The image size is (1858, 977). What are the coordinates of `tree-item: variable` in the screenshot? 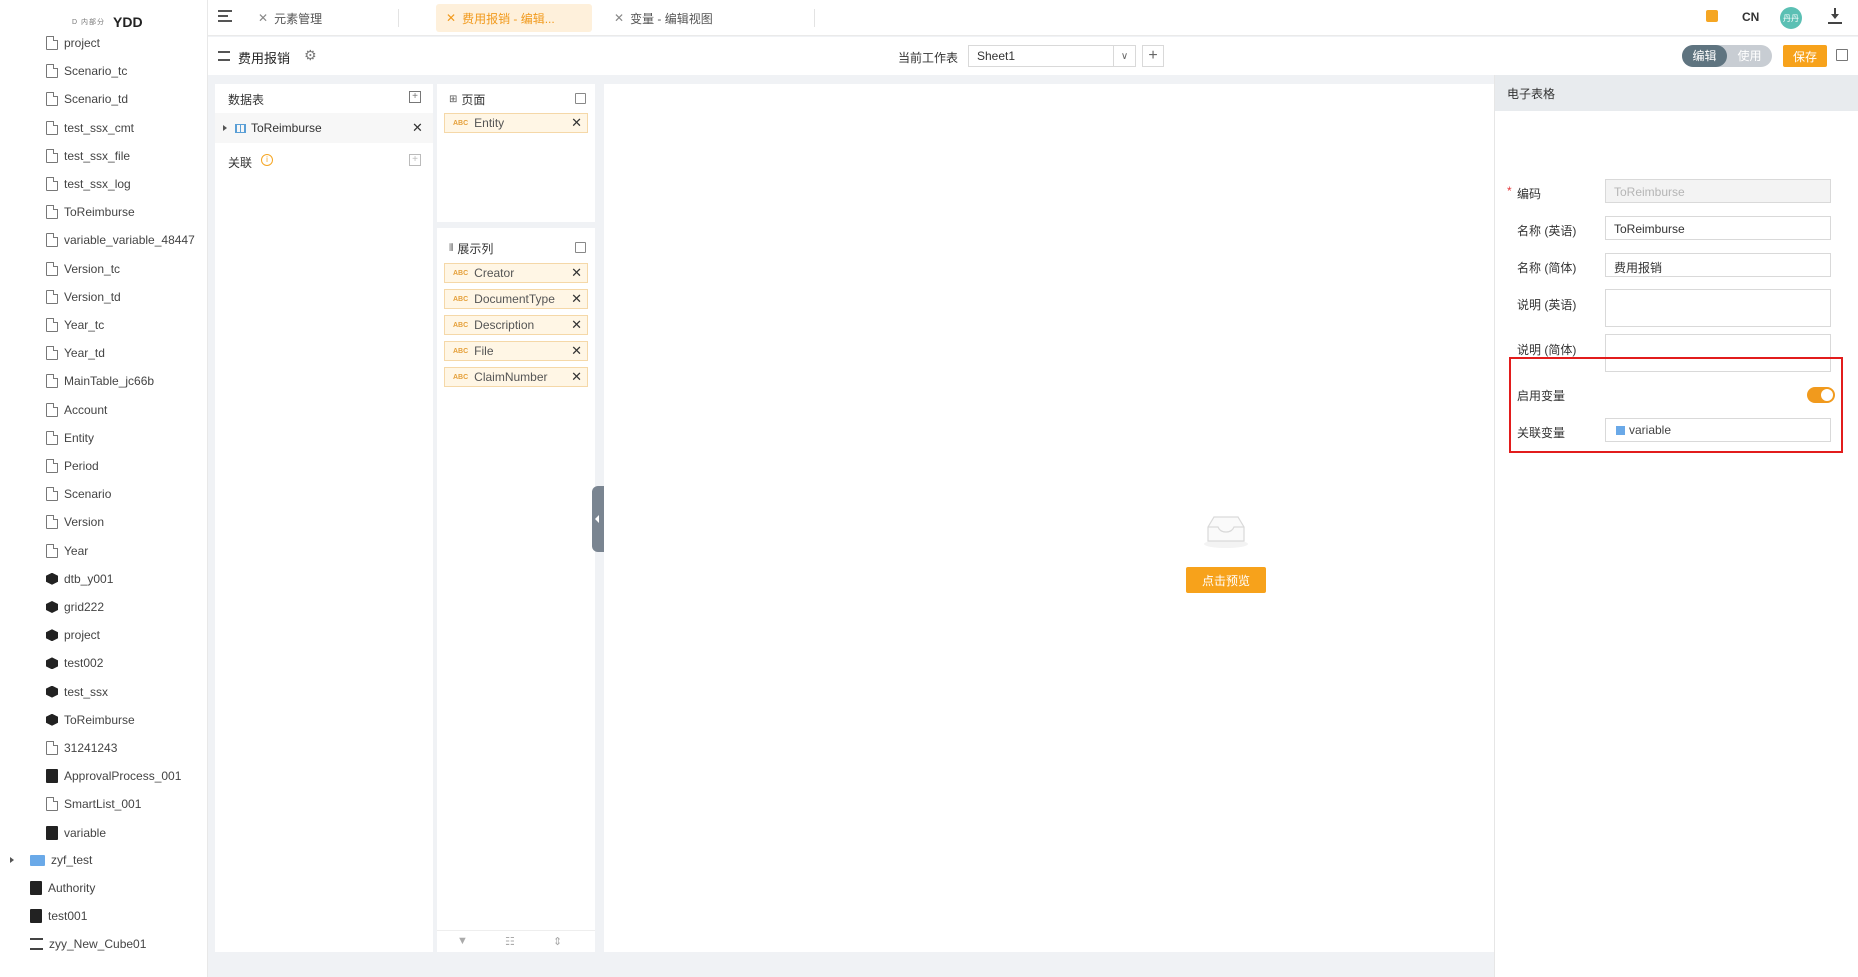 It's located at (76, 833).